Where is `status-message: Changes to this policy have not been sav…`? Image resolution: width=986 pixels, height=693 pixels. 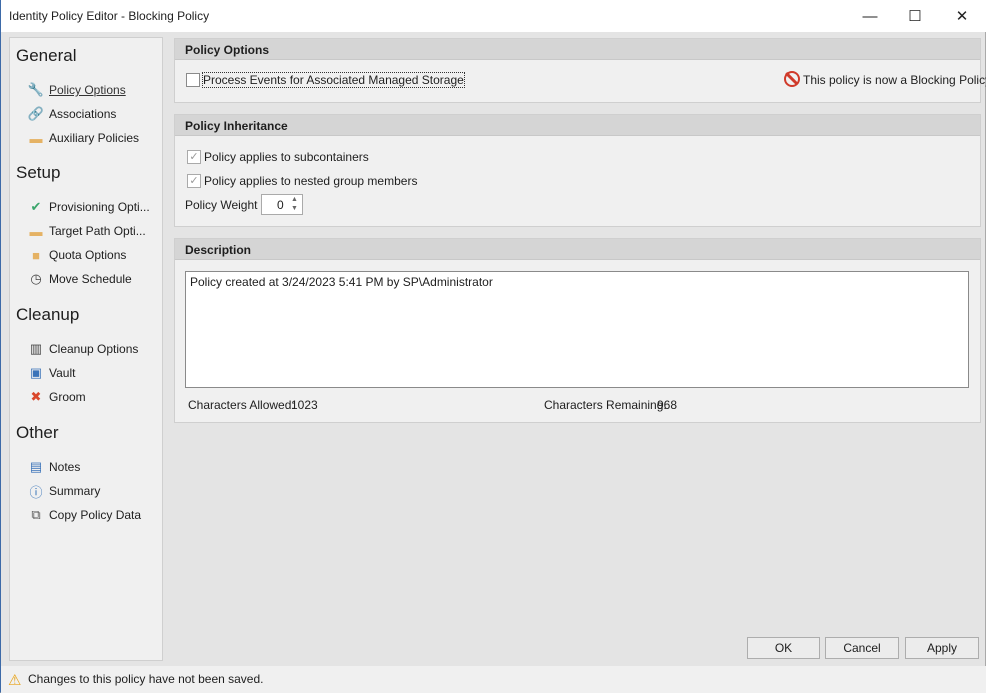
status-message: Changes to this policy have not been sav… is located at coordinates (146, 679).